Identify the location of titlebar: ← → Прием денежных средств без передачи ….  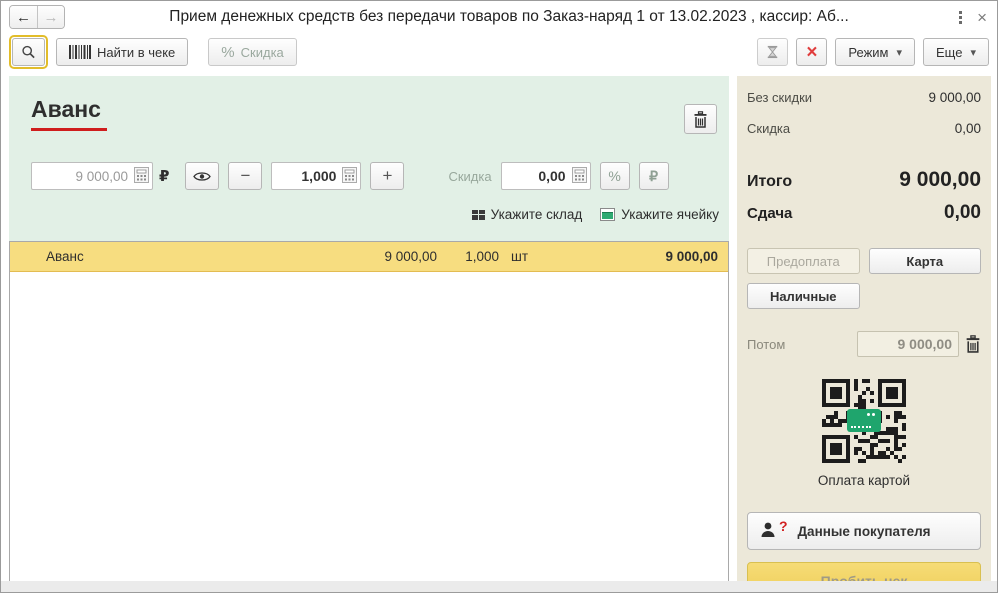
(499, 17).